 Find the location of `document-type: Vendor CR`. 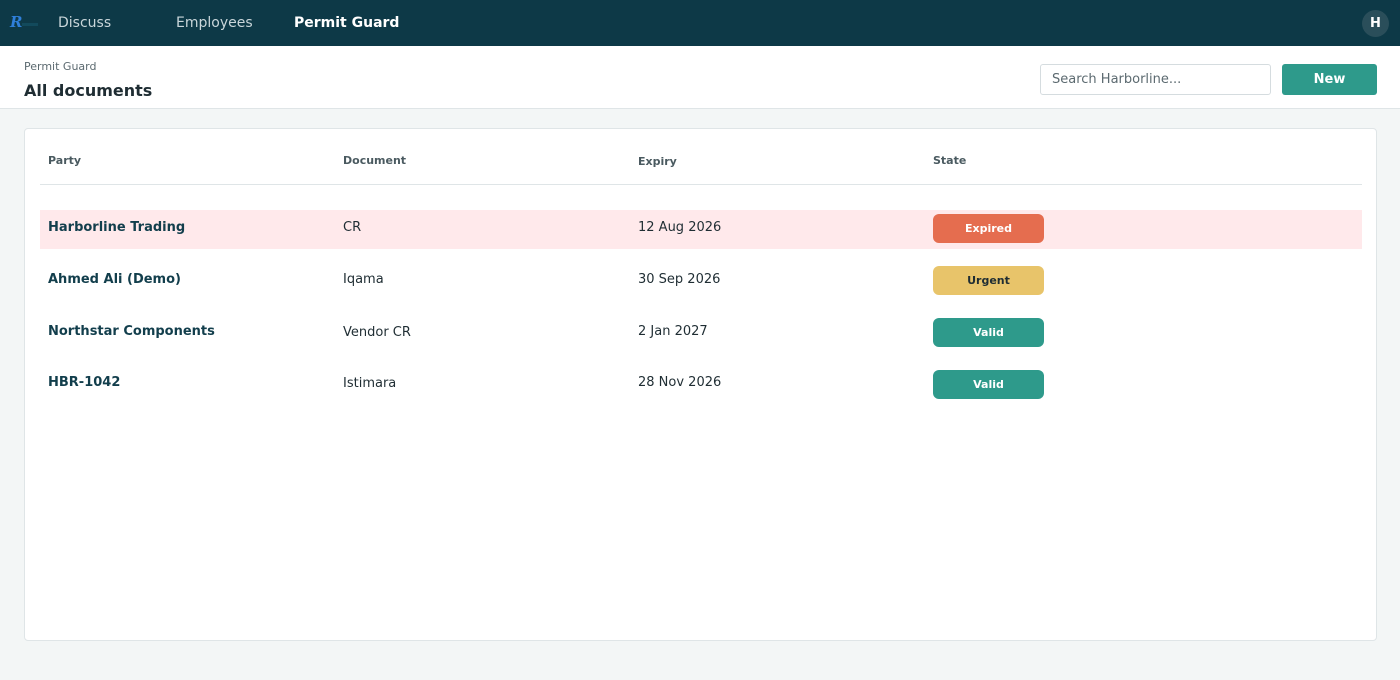

document-type: Vendor CR is located at coordinates (377, 332).